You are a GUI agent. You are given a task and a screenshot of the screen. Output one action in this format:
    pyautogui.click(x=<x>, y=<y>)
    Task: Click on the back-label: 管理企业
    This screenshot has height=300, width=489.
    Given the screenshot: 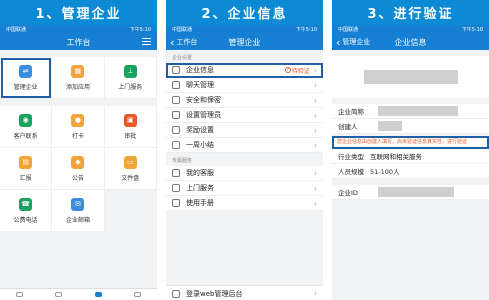 What is the action you would take?
    pyautogui.click(x=356, y=42)
    